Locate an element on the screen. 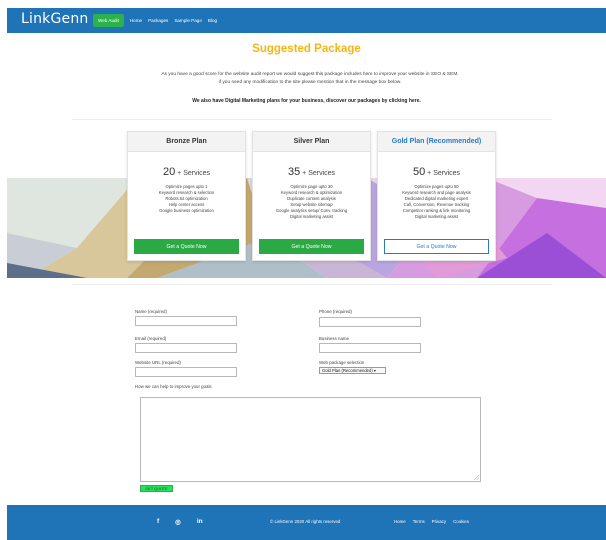 The height and width of the screenshot is (540, 606). site-logo: LinkGenn is located at coordinates (54, 19).